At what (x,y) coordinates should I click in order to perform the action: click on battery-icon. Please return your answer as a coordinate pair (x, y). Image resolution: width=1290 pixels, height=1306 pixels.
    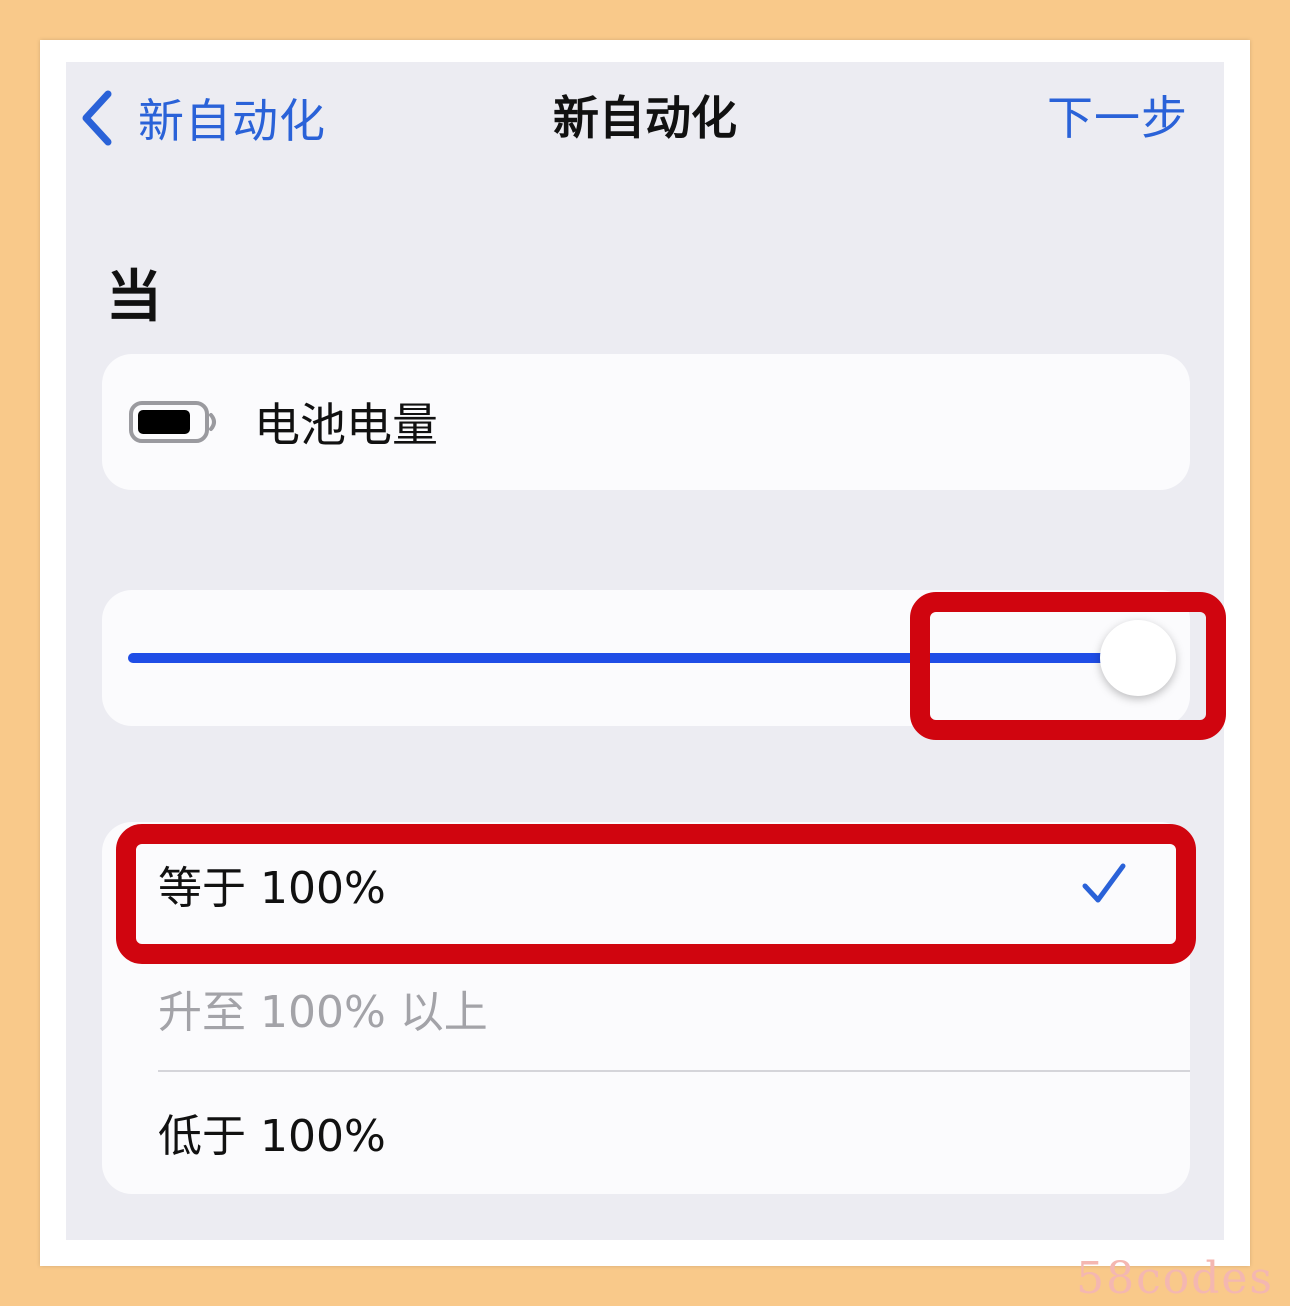
    Looking at the image, I should click on (172, 422).